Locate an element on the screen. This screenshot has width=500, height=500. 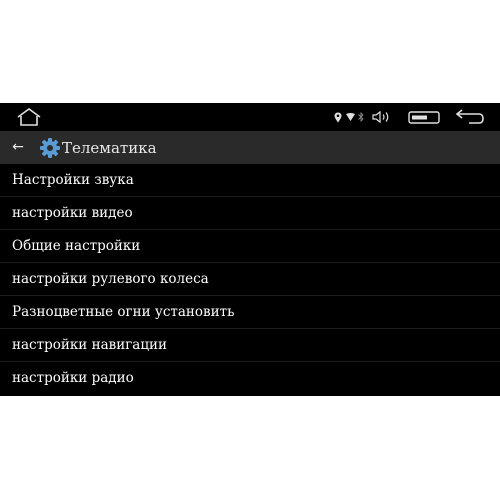
gear-icon is located at coordinates (50, 148).